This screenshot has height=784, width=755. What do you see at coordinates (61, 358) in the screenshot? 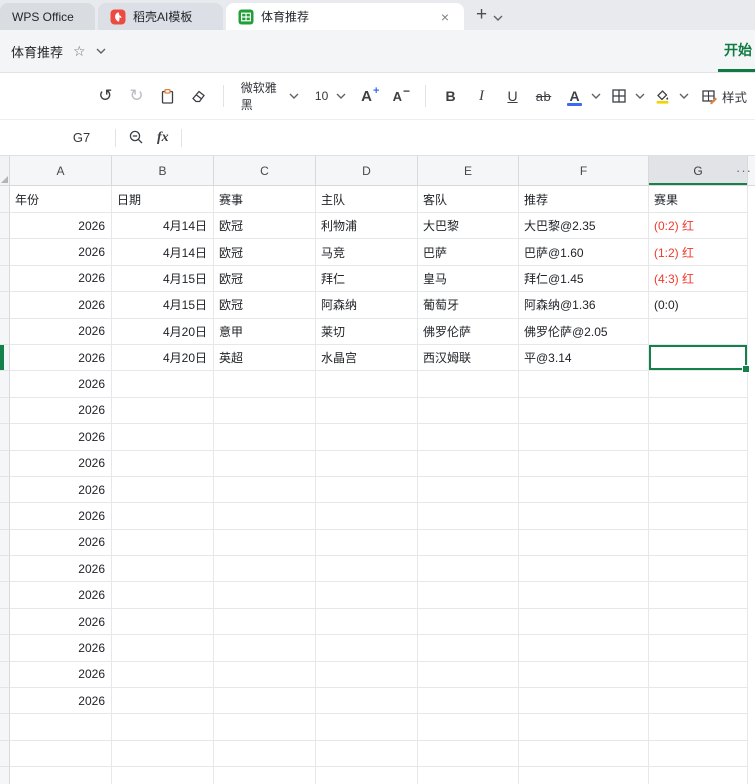
I see `cell-A7: 2026` at bounding box center [61, 358].